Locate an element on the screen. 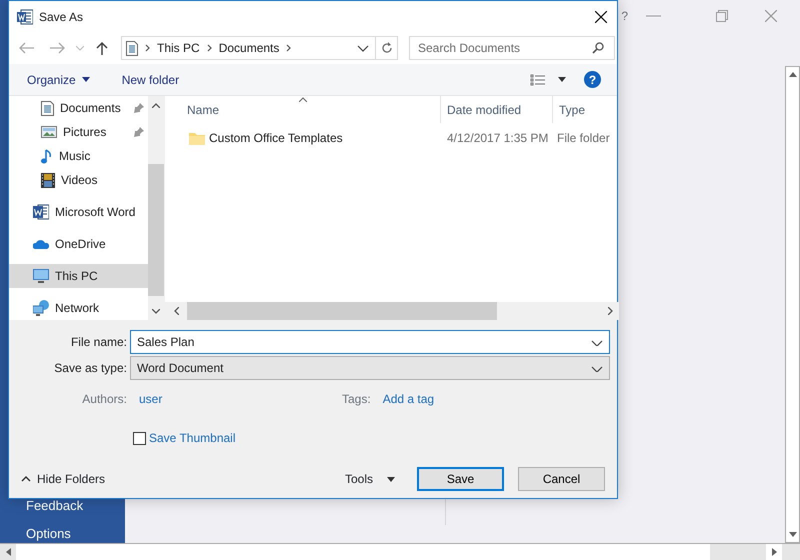 The width and height of the screenshot is (800, 560). nav-item: Microsoft Word is located at coordinates (78, 212).